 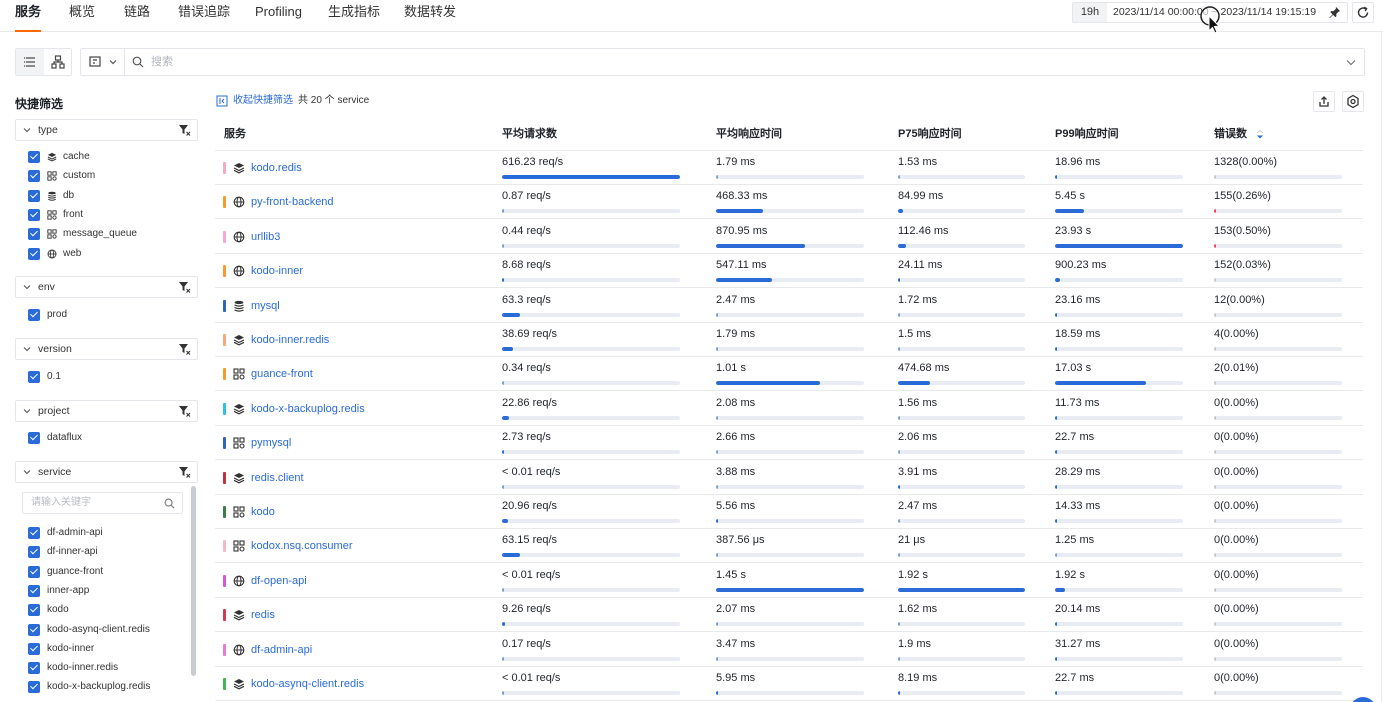 What do you see at coordinates (108, 649) in the screenshot?
I see `filter-option-service: kodo-inner` at bounding box center [108, 649].